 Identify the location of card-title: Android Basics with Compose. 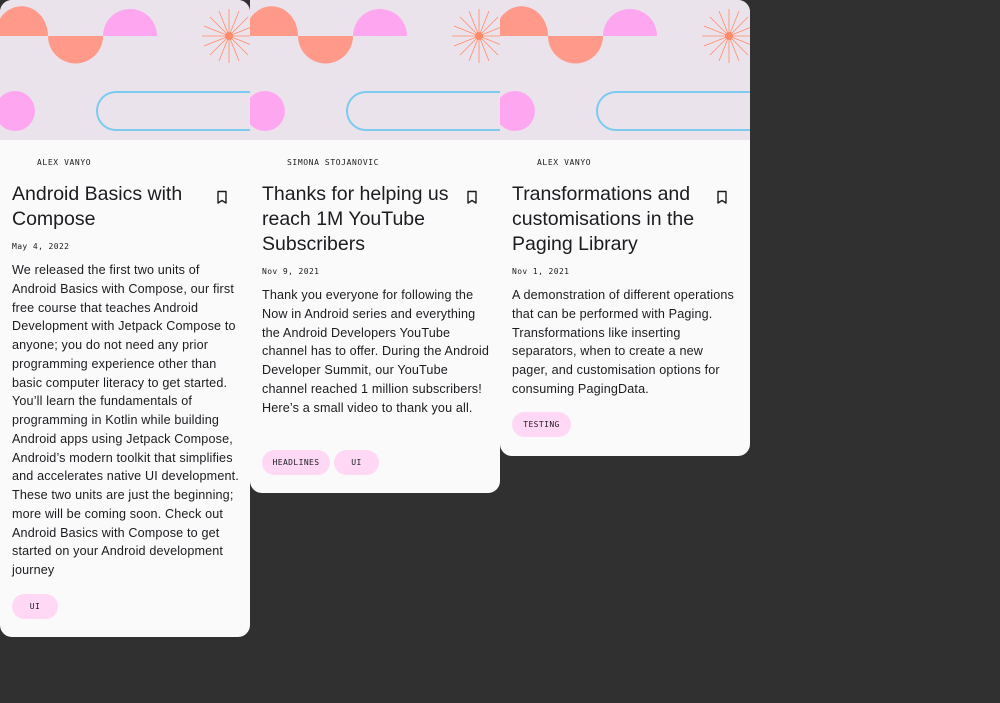
(97, 206).